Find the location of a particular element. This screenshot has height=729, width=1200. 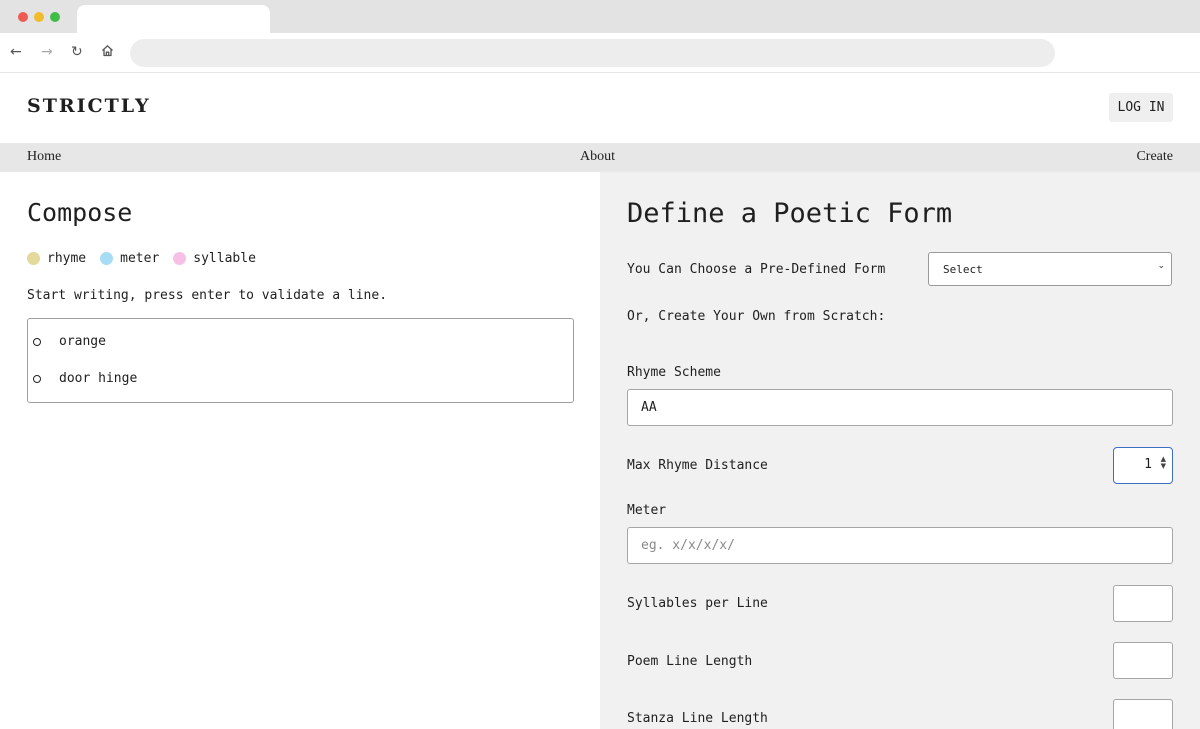

rhyme-scheme-label: Rhyme Scheme is located at coordinates (674, 372).